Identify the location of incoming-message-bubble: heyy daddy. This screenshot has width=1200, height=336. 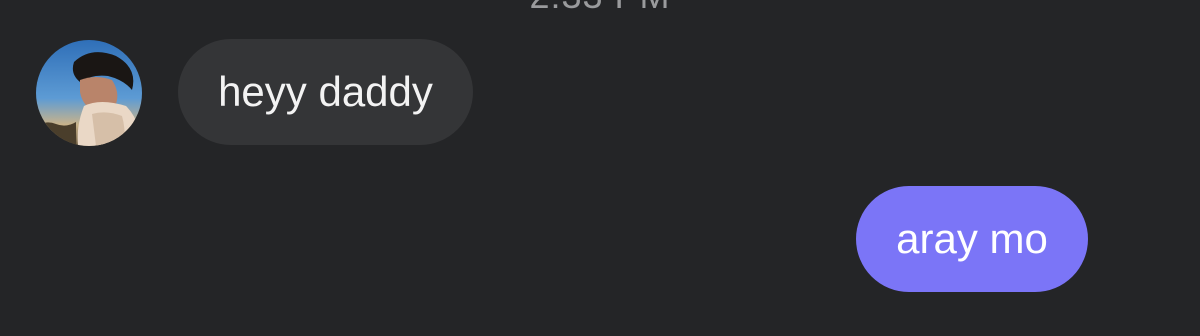
(325, 92).